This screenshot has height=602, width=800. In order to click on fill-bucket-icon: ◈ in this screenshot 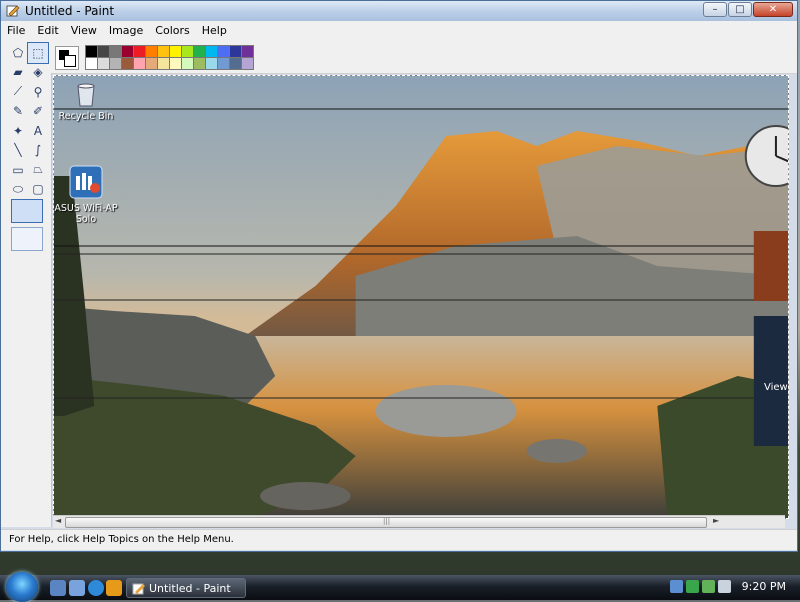, I will do `click(38, 73)`.